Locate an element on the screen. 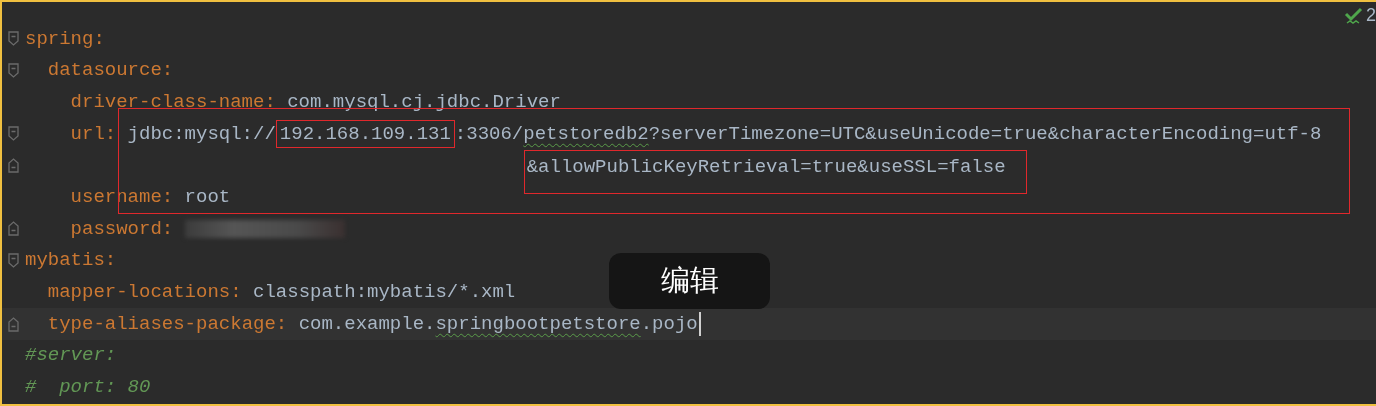 Image resolution: width=1376 pixels, height=406 pixels. misspelled-code-text: springbootpetstore is located at coordinates (538, 324).